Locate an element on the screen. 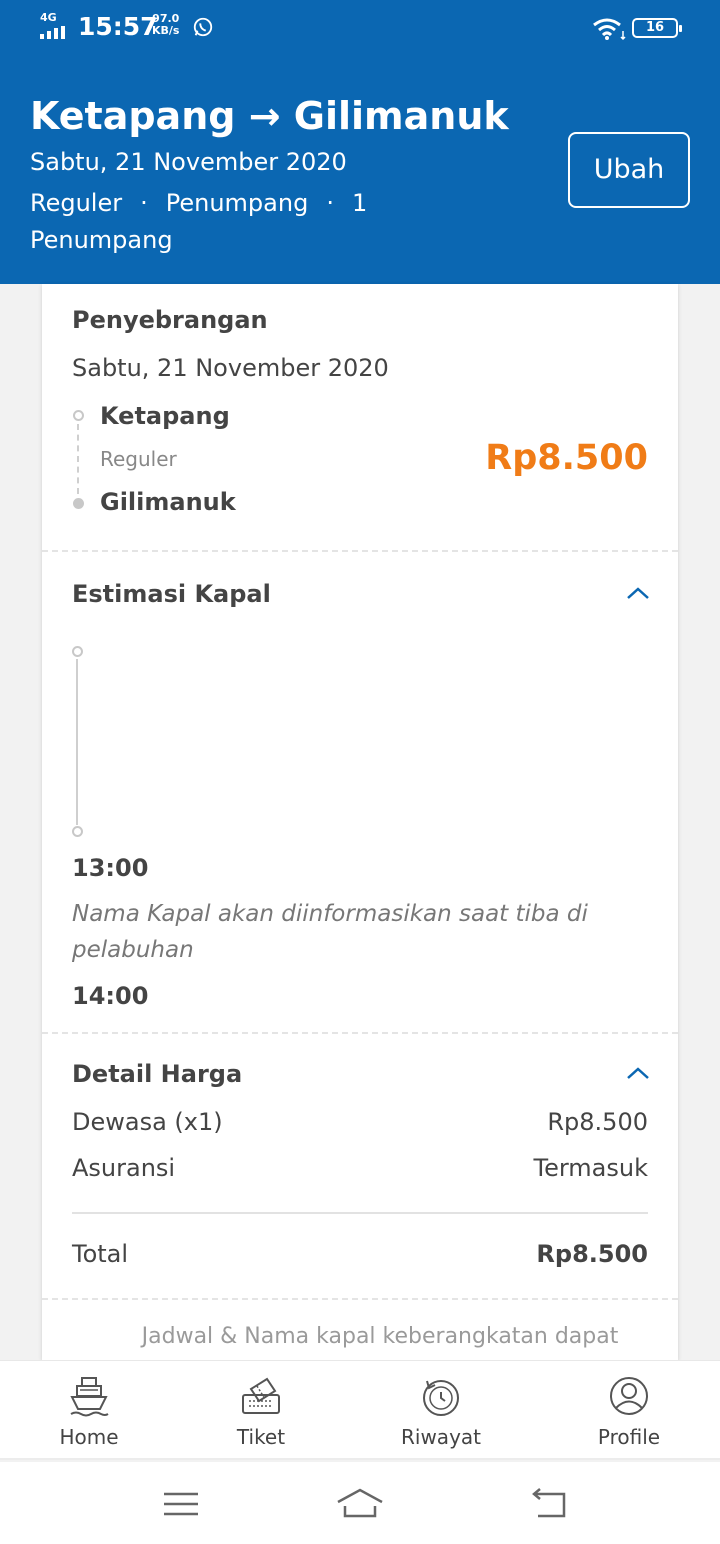 This screenshot has height=1544, width=720. bottom-navigation: Home Tiket Riwayat Profile is located at coordinates (360, 1410).